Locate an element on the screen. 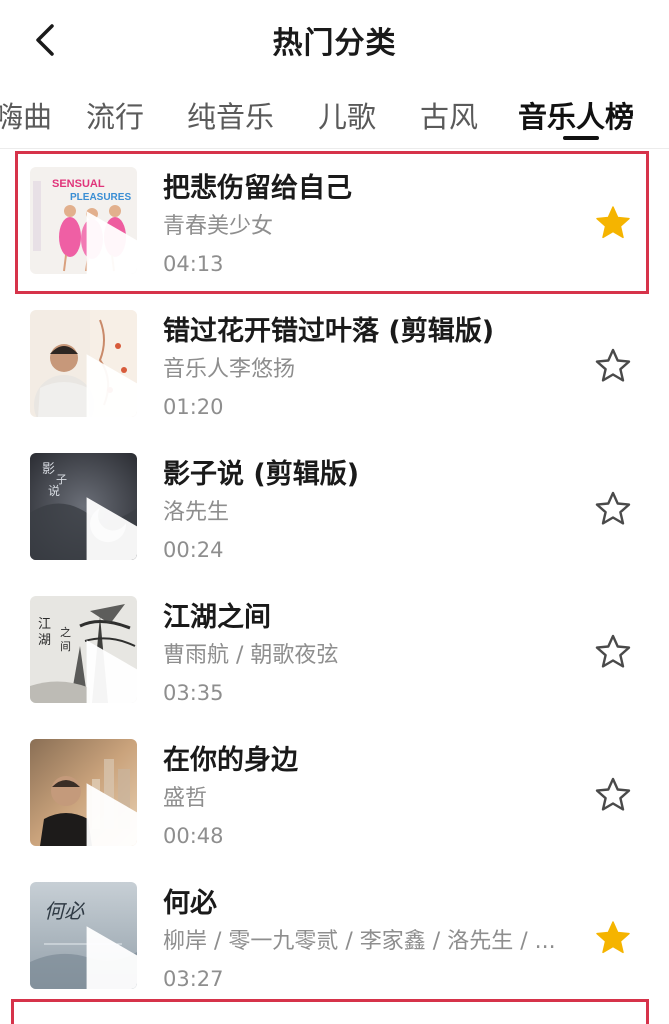 The height and width of the screenshot is (1024, 669). tab-musician-chart: 音乐人榜 is located at coordinates (576, 115).